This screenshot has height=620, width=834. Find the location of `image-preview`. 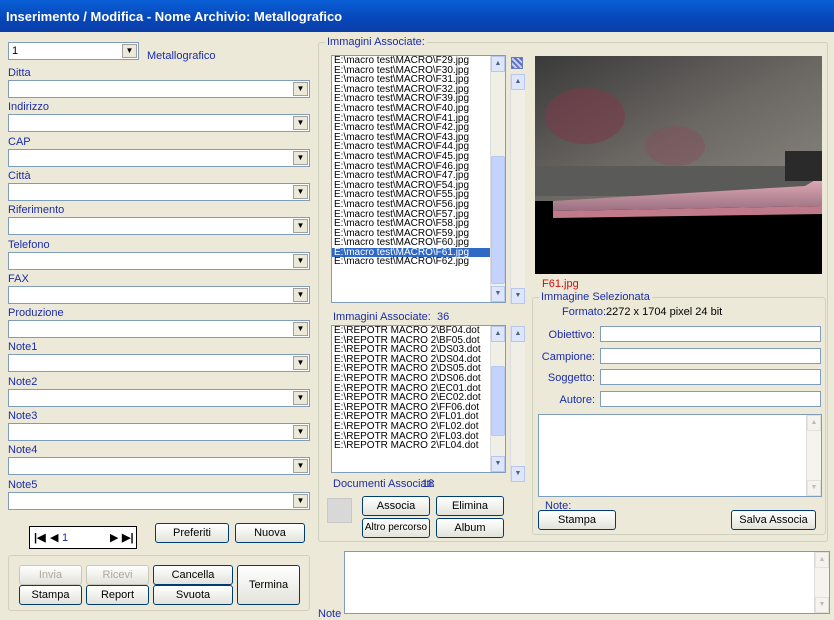

image-preview is located at coordinates (678, 165).